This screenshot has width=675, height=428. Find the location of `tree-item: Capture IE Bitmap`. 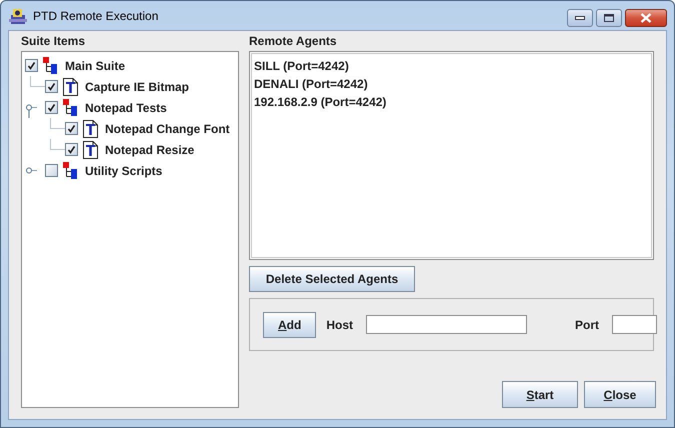

tree-item: Capture IE Bitmap is located at coordinates (137, 87).